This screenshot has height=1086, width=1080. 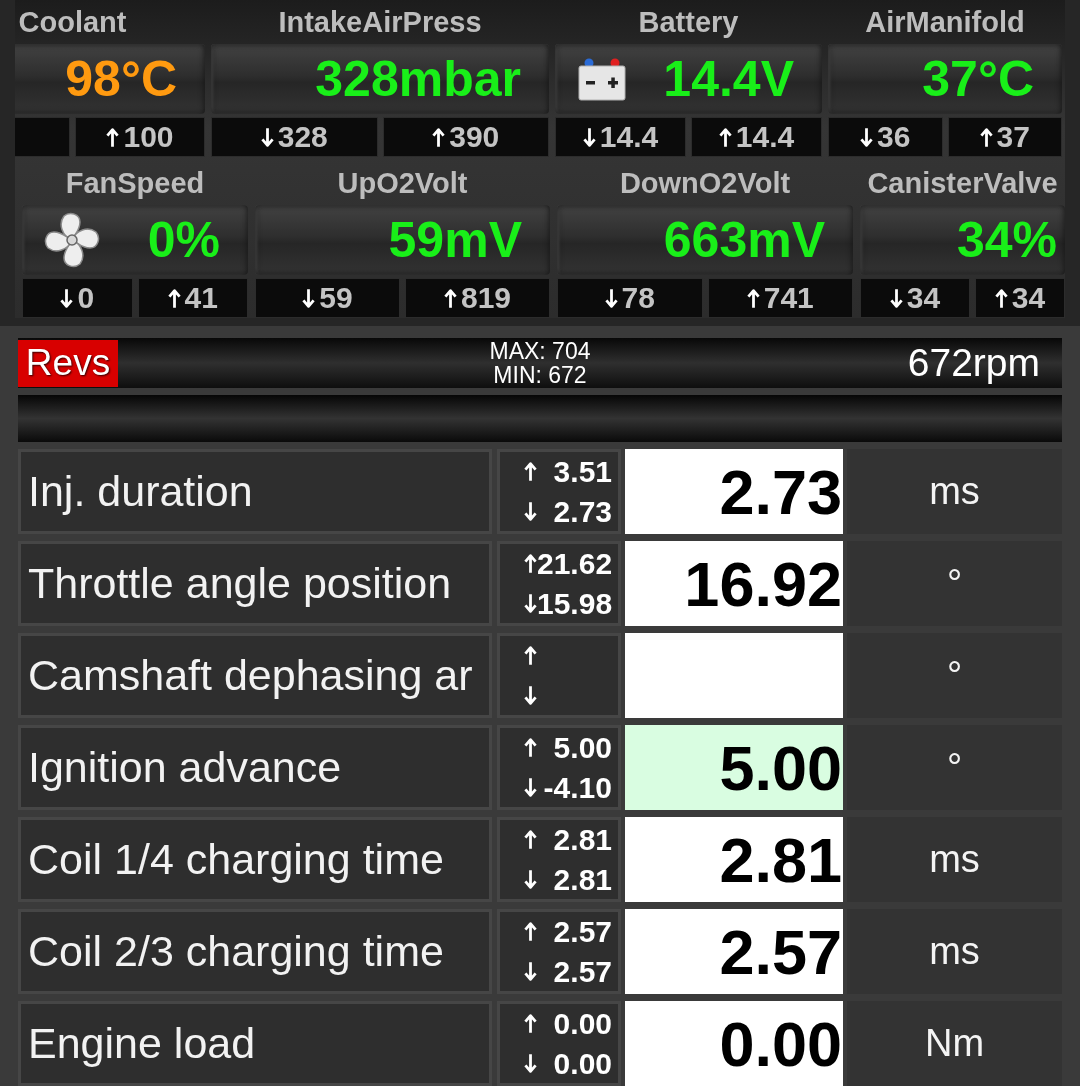 I want to click on min-reading: 2.81, so click(x=582, y=879).